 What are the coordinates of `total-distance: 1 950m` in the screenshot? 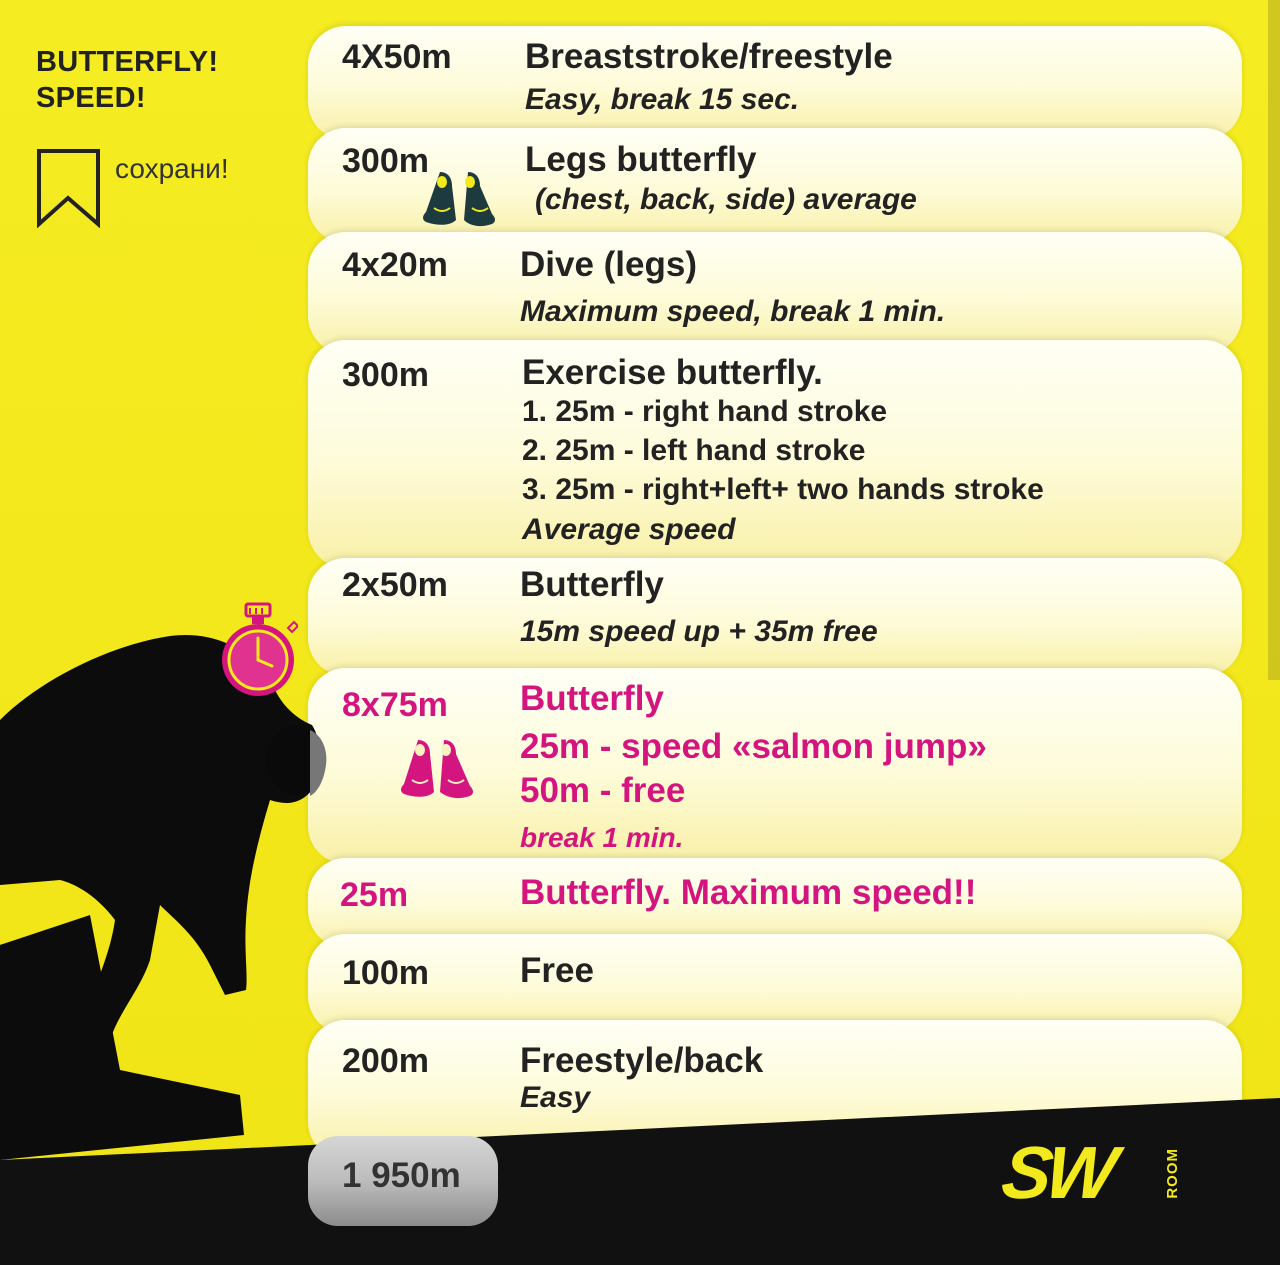 It's located at (401, 1175).